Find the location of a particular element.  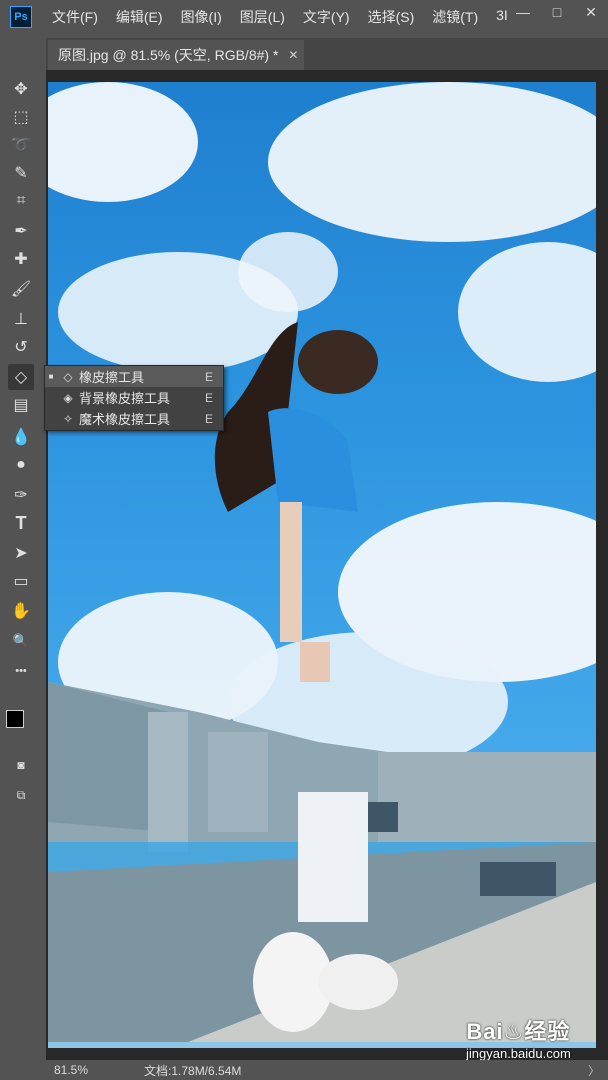

brush-tool-icon: 🖌 is located at coordinates (21, 289).